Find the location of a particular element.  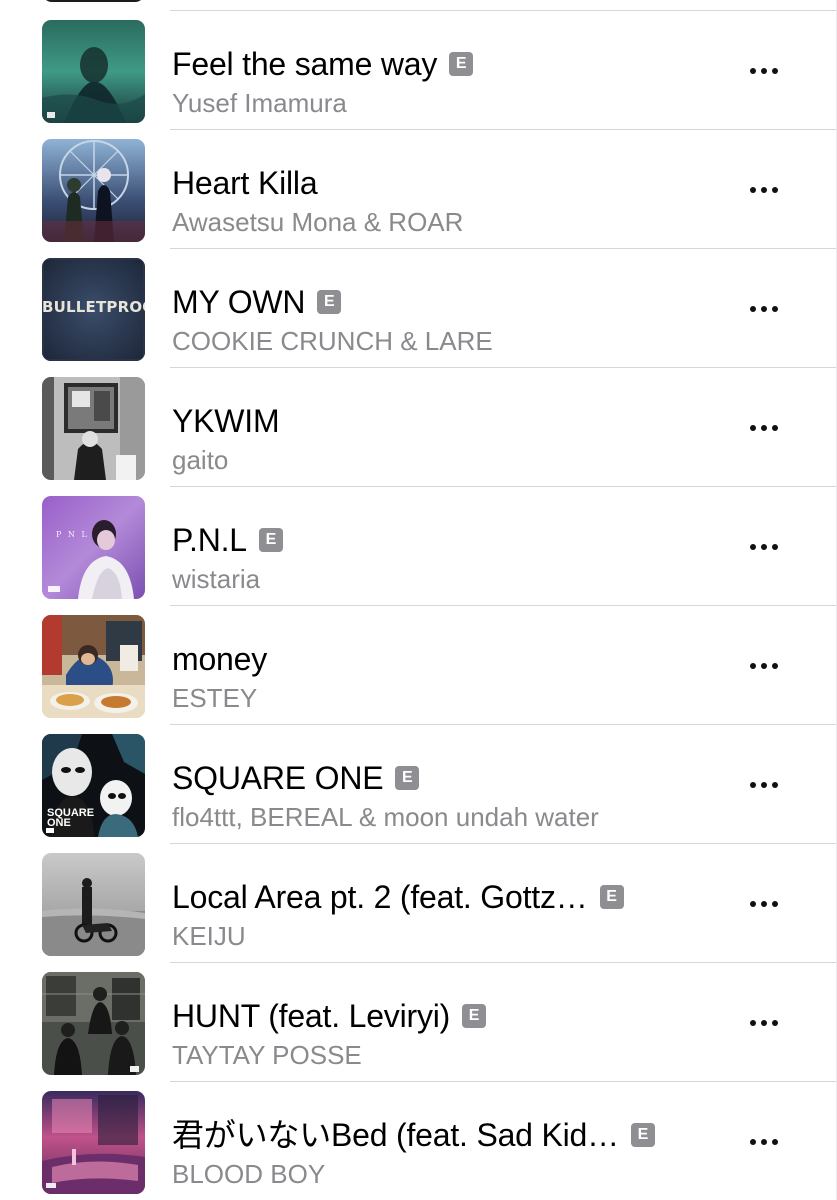

artwork-text: BULLETPROOF is located at coordinates (93, 307).